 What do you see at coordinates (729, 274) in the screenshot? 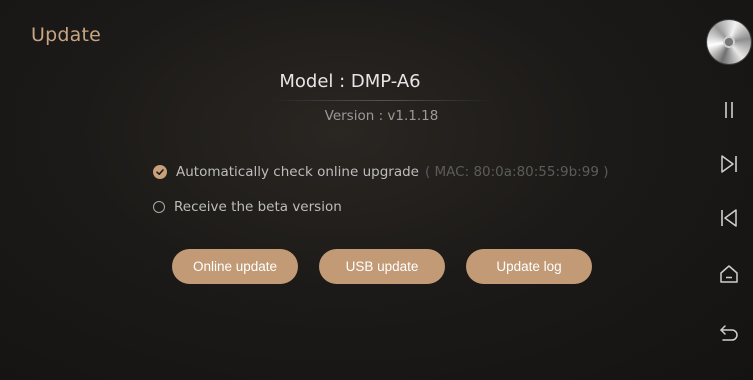
I see `home-icon` at bounding box center [729, 274].